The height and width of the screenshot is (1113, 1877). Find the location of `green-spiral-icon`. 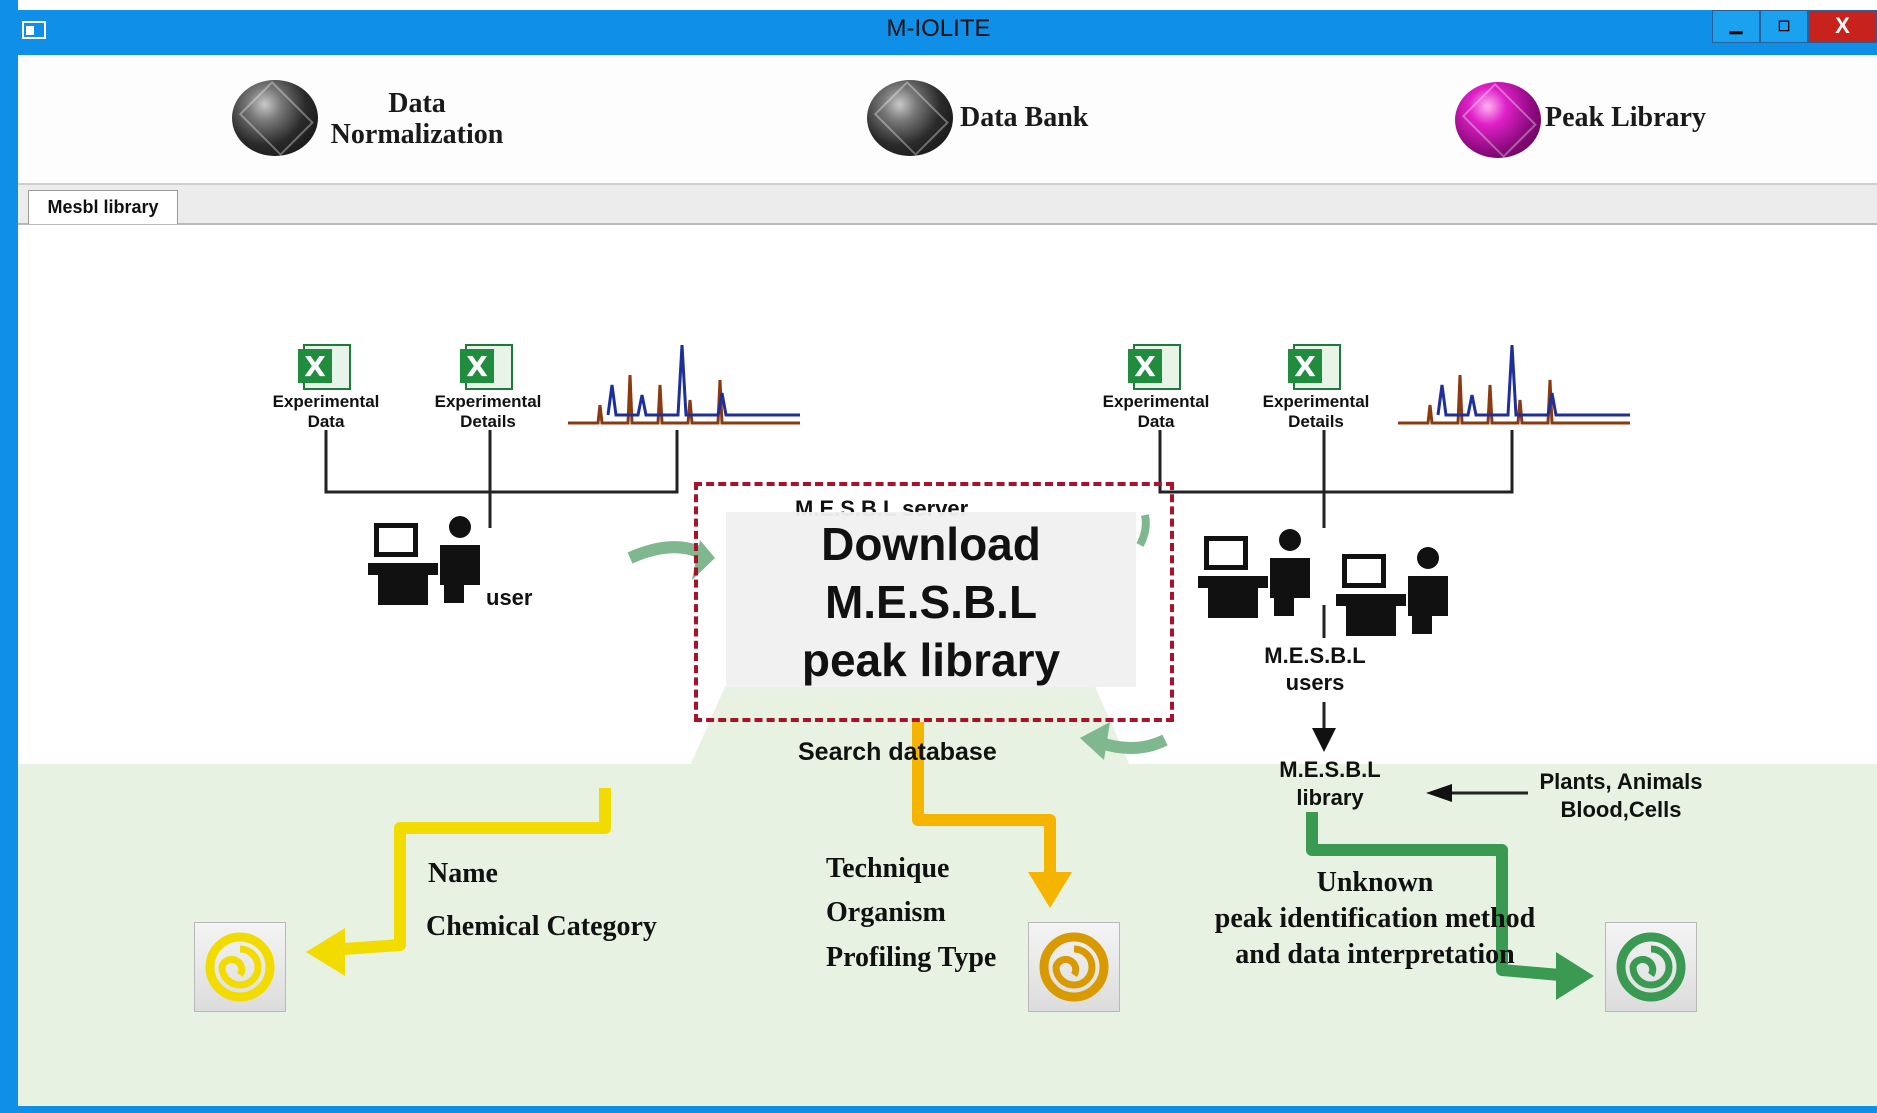

green-spiral-icon is located at coordinates (1651, 967).